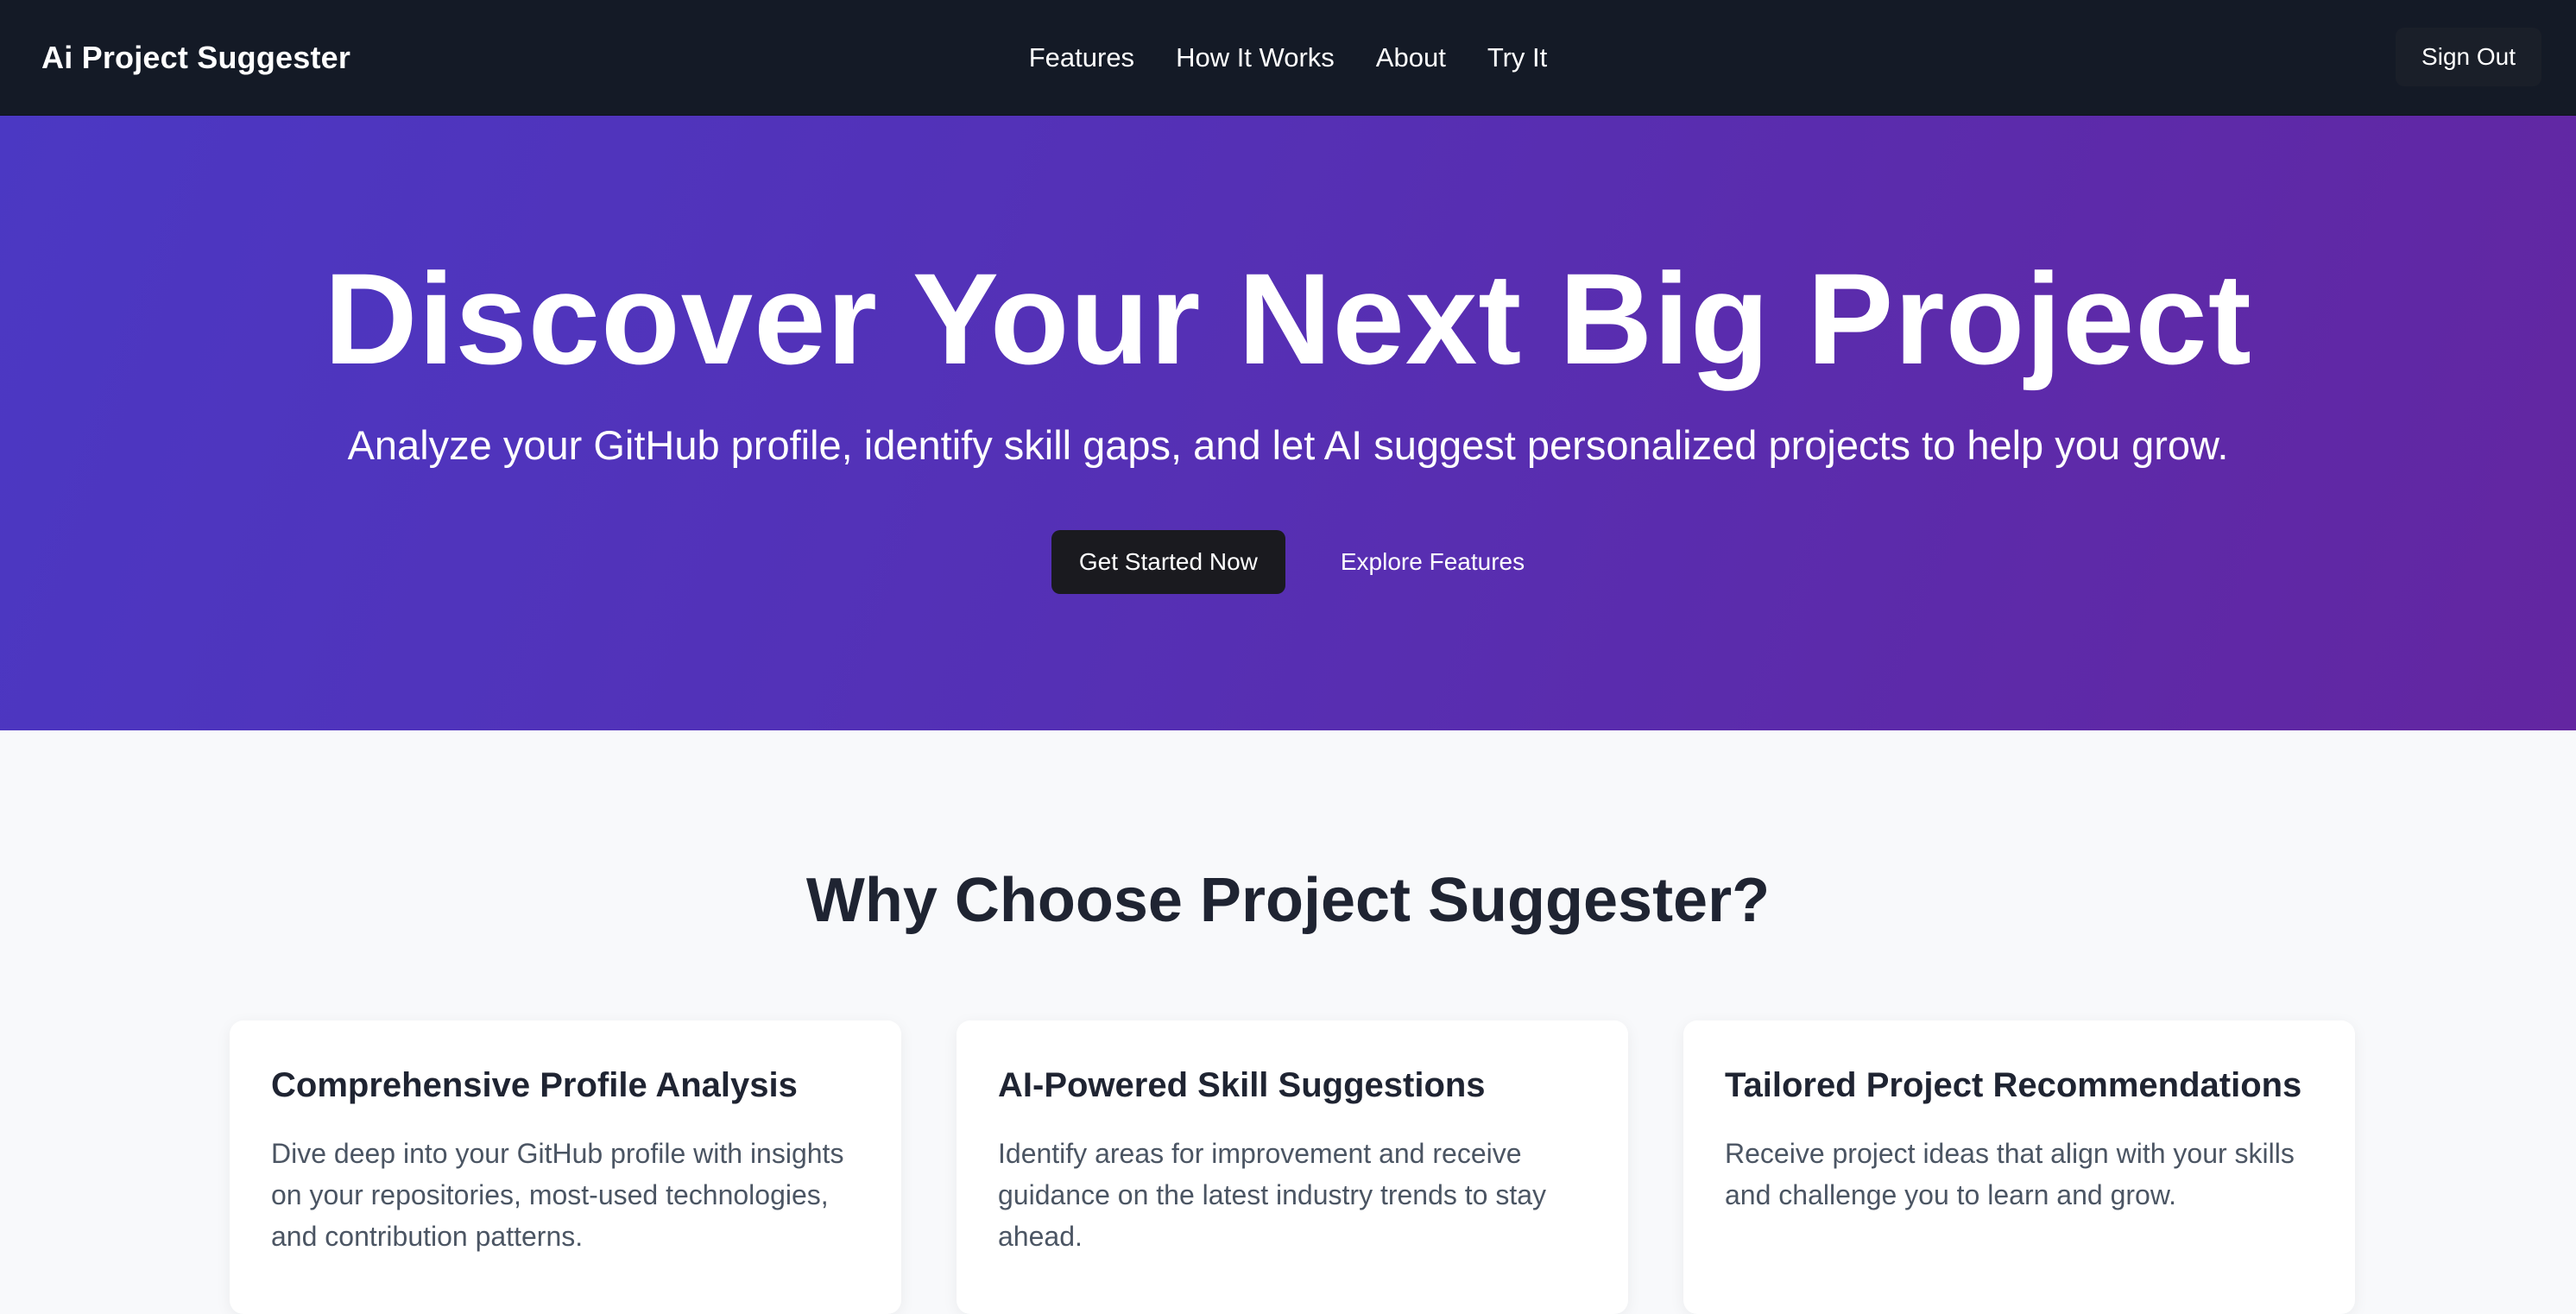 The width and height of the screenshot is (2576, 1314). I want to click on features-section-title: Why Choose Project Suggester?, so click(1288, 900).